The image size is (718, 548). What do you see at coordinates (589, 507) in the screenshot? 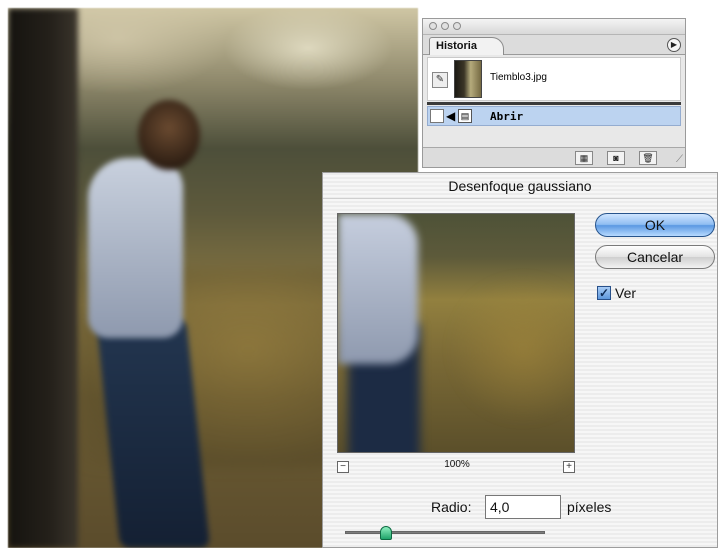
I see `radius-units: píxeles` at bounding box center [589, 507].